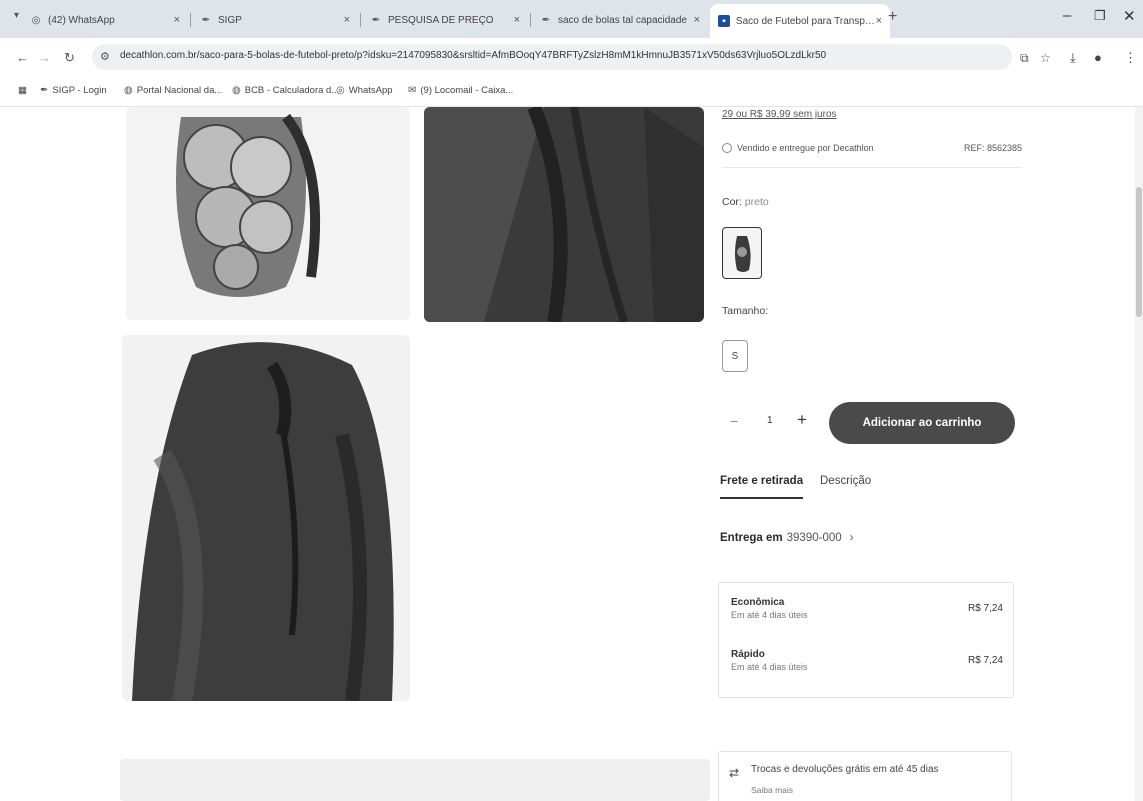 This screenshot has width=1143, height=801. I want to click on returns-more-link: Saiba mais, so click(772, 790).